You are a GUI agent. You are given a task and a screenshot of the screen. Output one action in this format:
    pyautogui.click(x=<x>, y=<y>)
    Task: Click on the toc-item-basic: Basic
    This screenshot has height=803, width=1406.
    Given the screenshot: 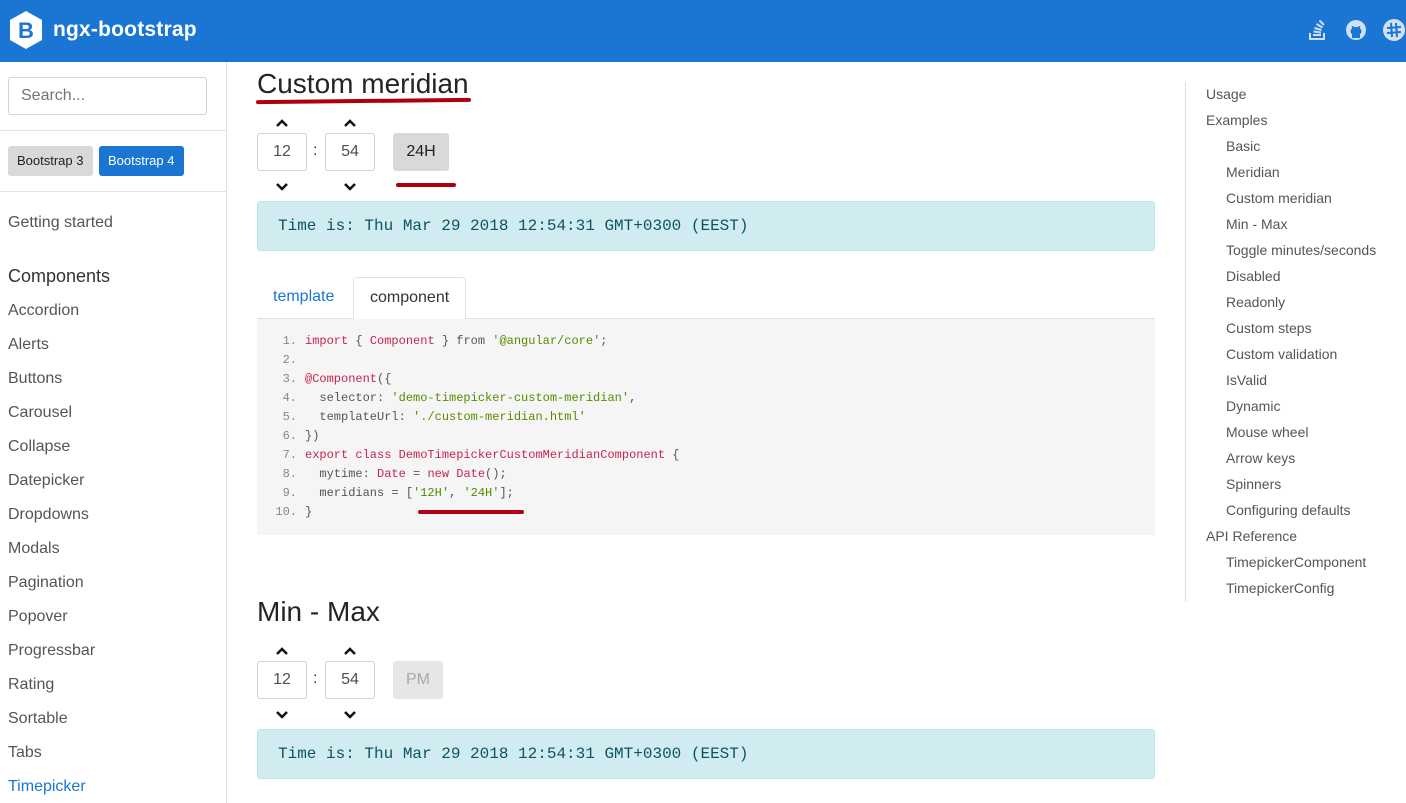 What is the action you would take?
    pyautogui.click(x=1243, y=146)
    